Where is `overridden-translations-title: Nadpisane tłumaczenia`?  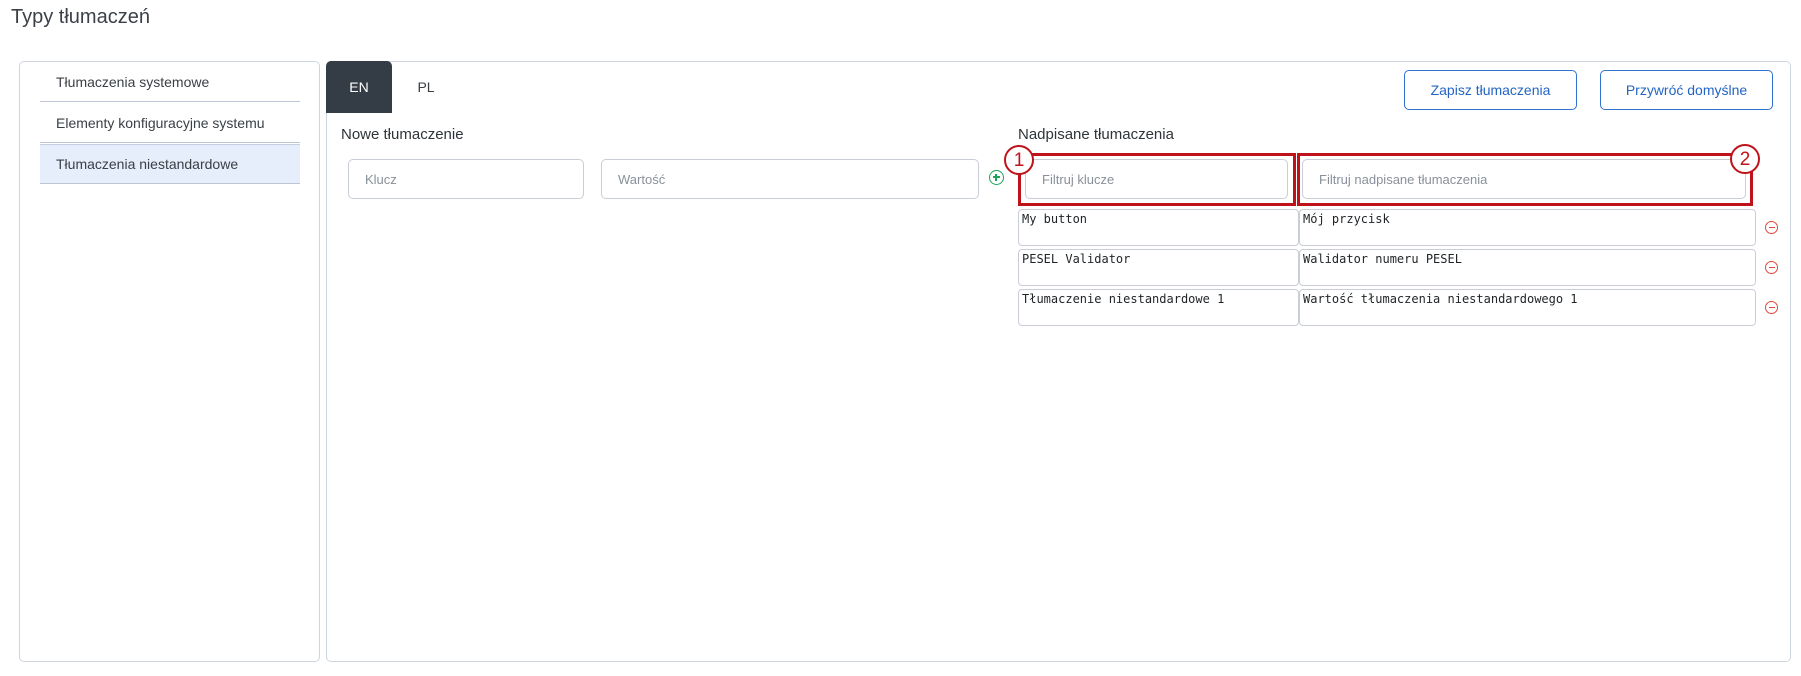
overridden-translations-title: Nadpisane tłumaczenia is located at coordinates (1096, 134).